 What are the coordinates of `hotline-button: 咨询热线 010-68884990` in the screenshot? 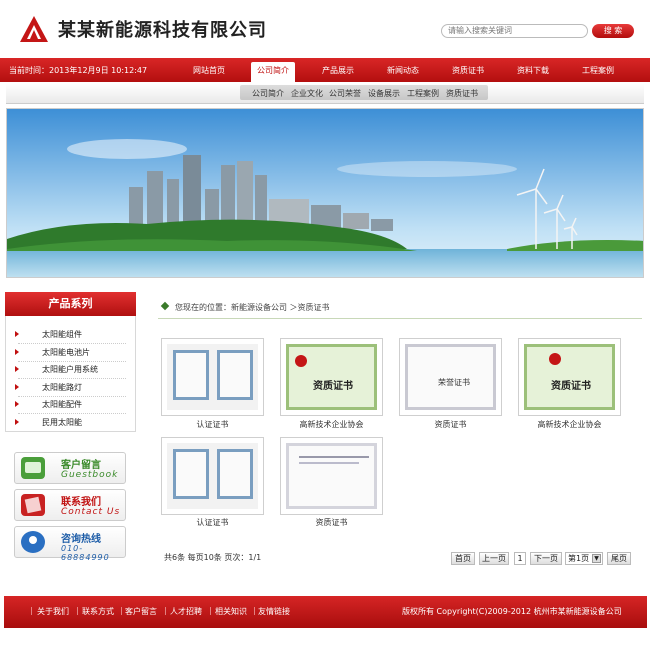 It's located at (70, 544).